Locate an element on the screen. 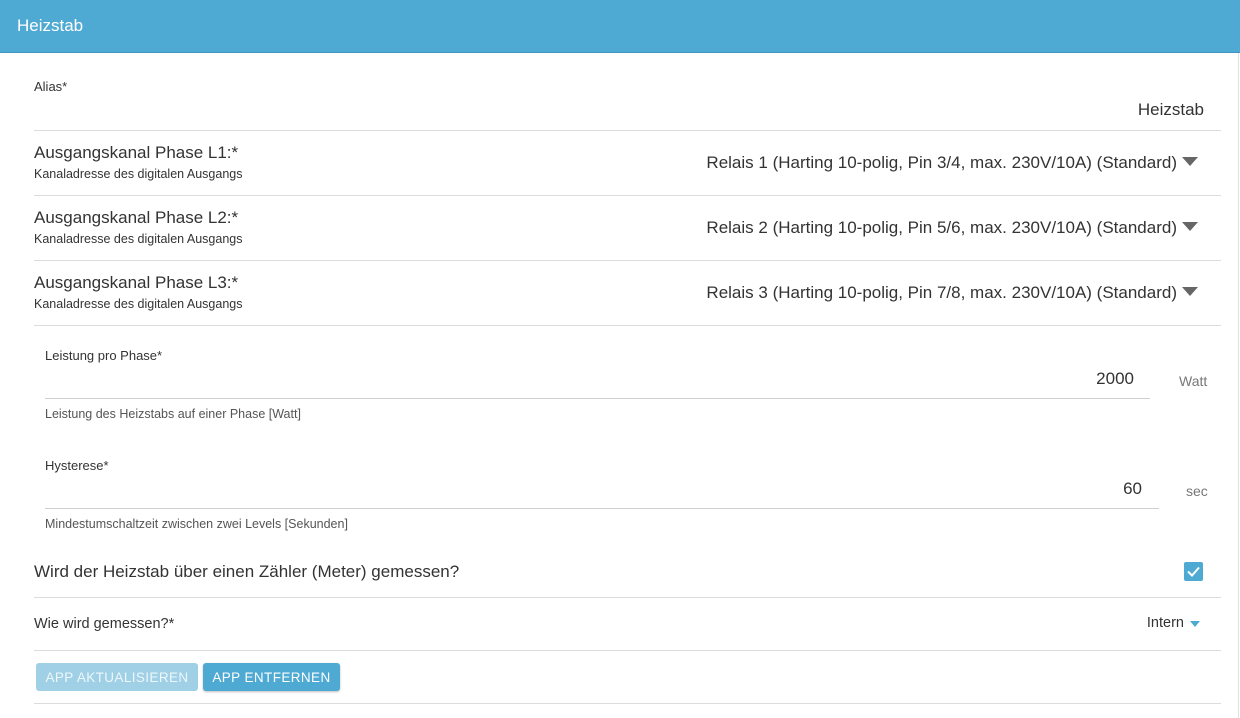 The image size is (1240, 718). meter-divider is located at coordinates (627, 597).